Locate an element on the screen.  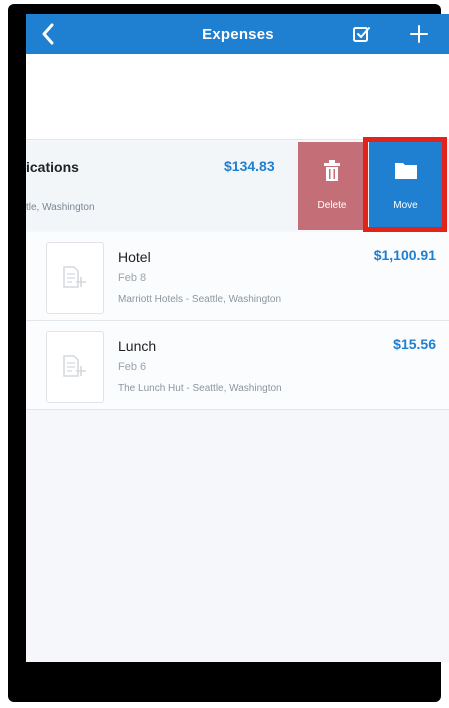
report-row: ications tle, Washington $134.83 Delete is located at coordinates (237, 186).